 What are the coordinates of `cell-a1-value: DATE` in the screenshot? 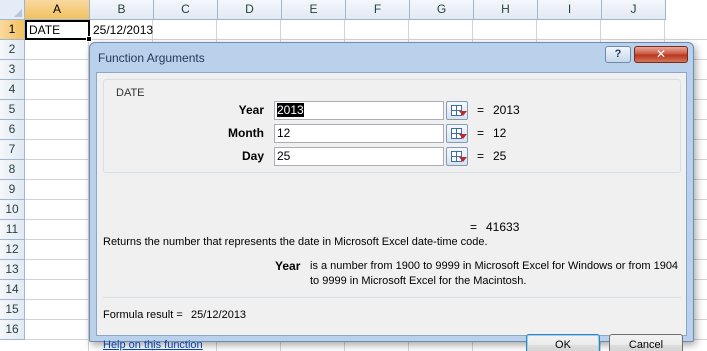 It's located at (45, 30).